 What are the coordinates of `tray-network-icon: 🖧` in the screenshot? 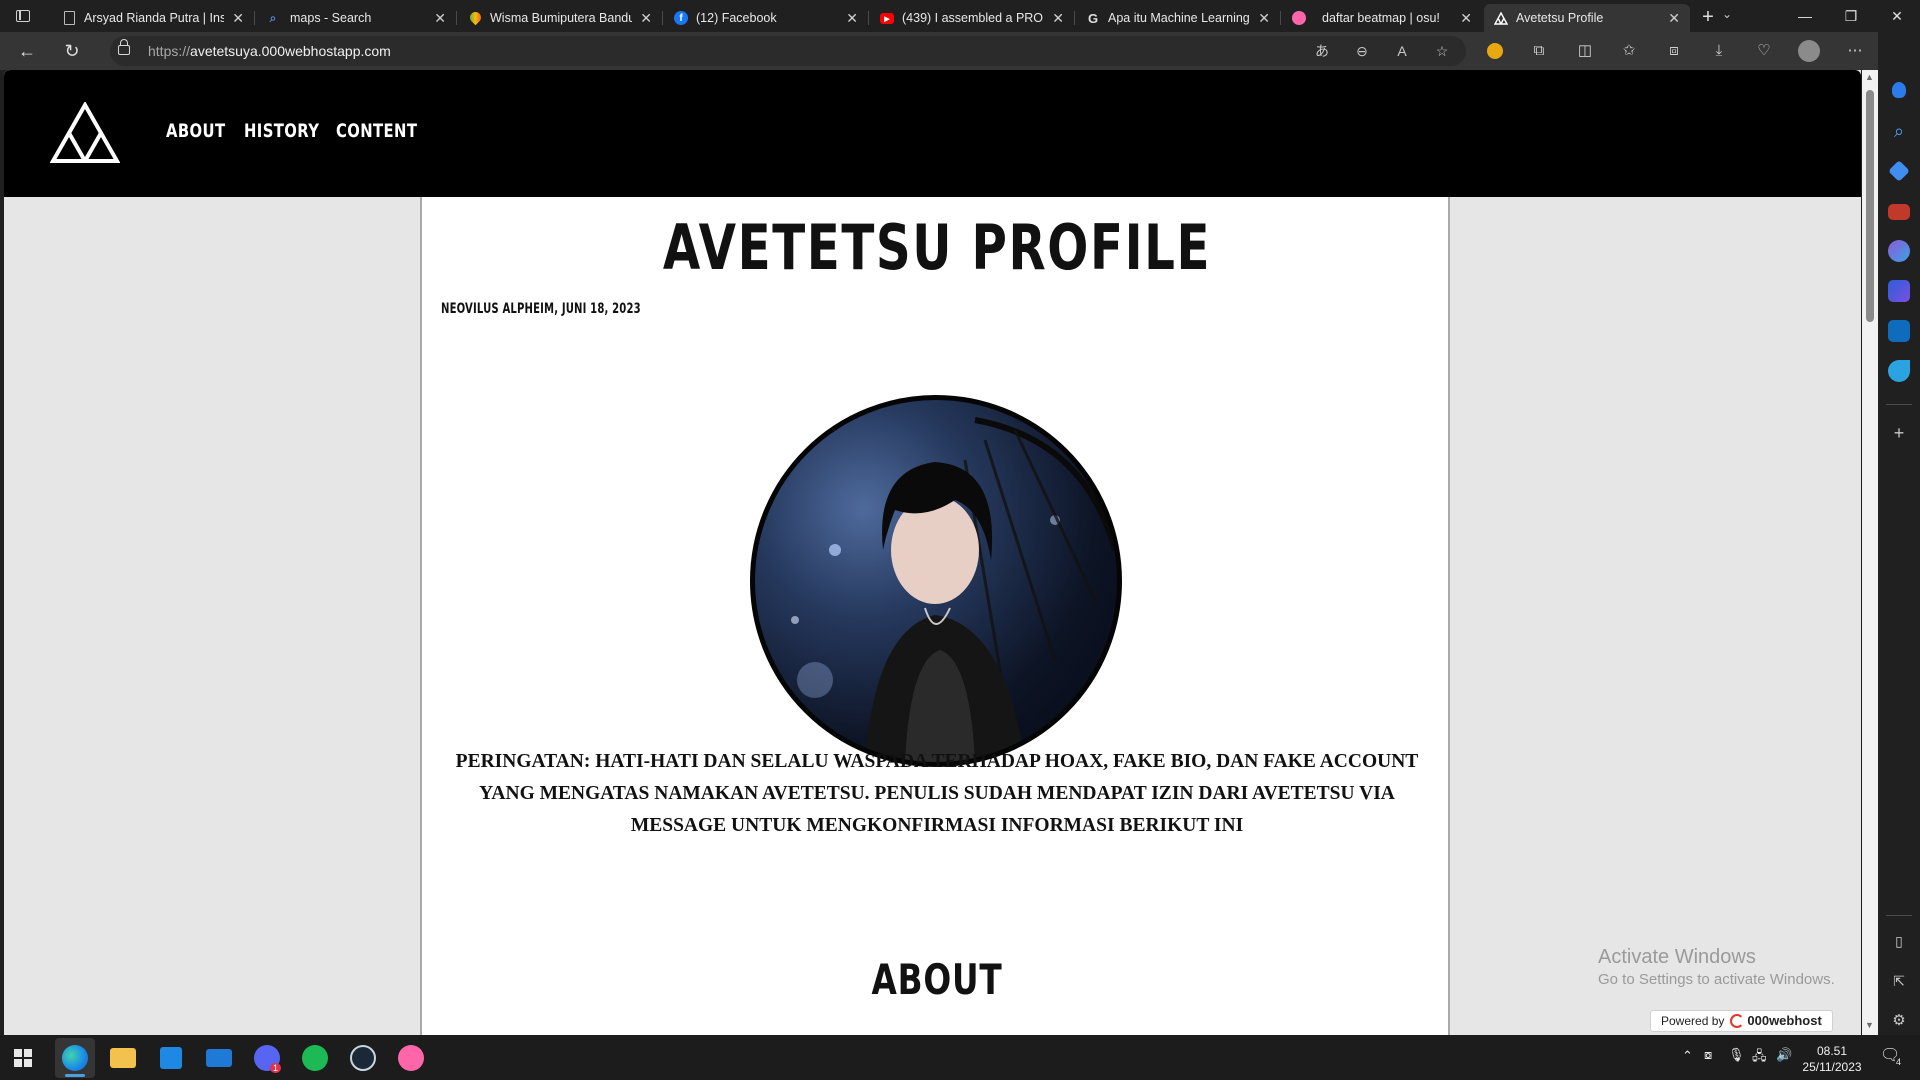 It's located at (1759, 1058).